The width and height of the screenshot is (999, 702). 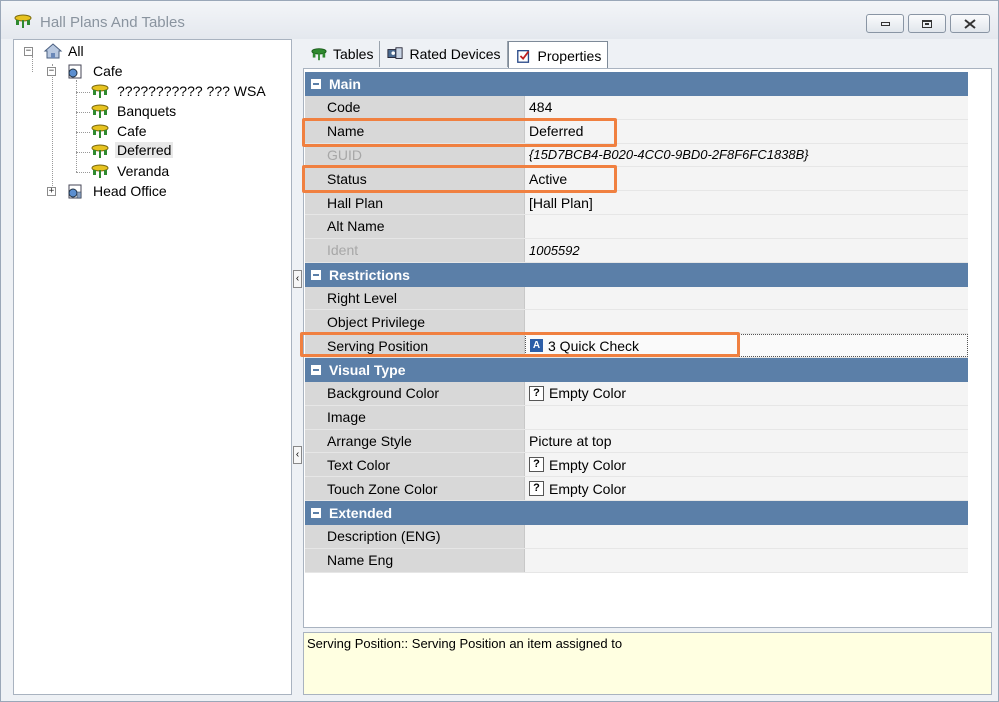 What do you see at coordinates (146, 111) in the screenshot?
I see `tree-item-banquets: Banquets` at bounding box center [146, 111].